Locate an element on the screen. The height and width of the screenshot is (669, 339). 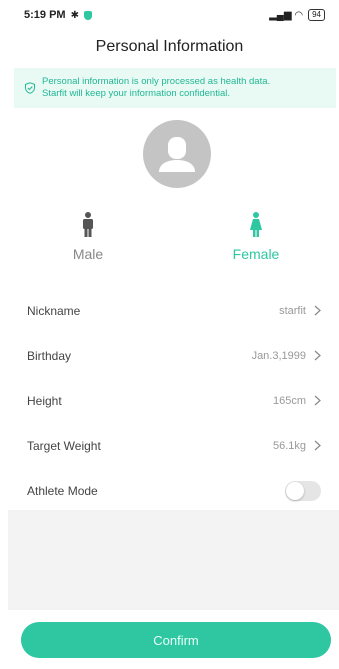
female-label: Female is located at coordinates (256, 254).